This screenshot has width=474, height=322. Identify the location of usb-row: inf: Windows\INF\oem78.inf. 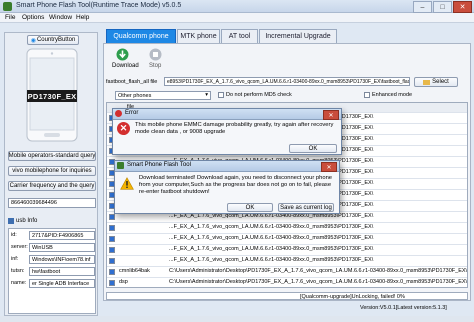
(53, 260).